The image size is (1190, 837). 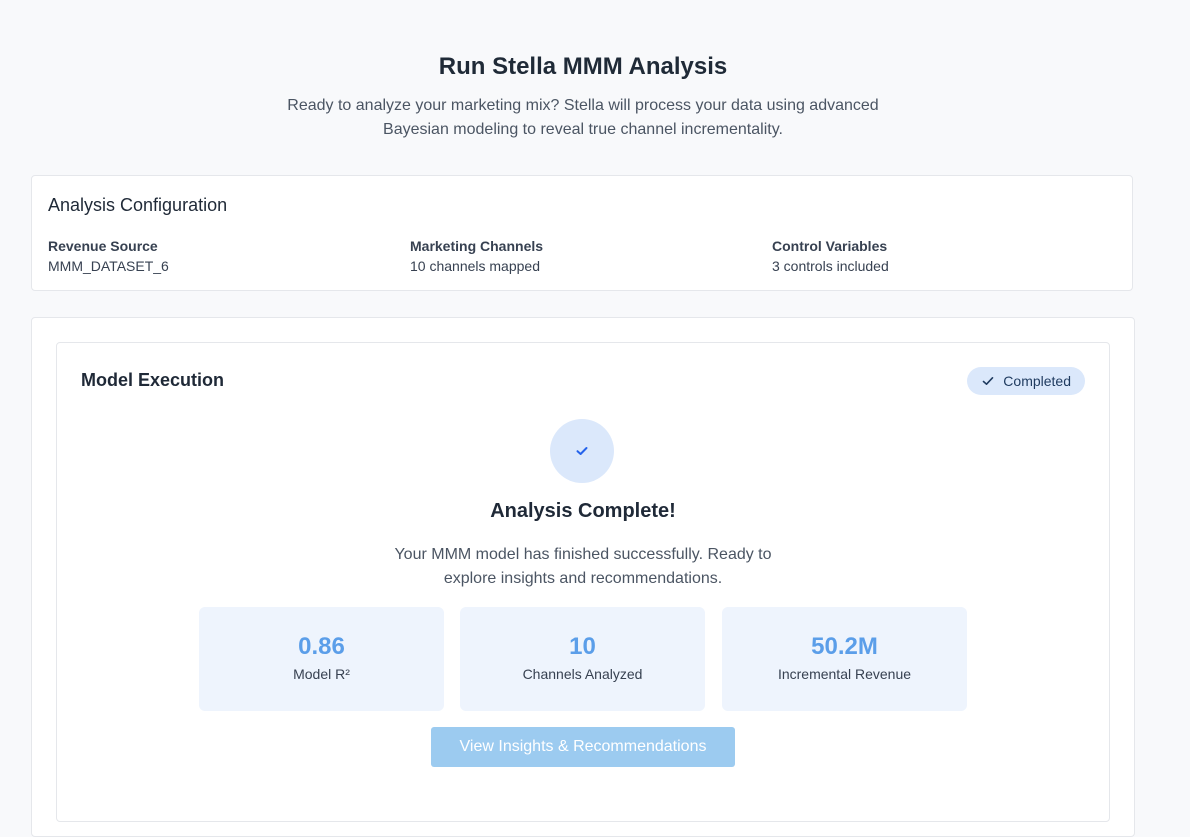 What do you see at coordinates (1037, 381) in the screenshot?
I see `status-label: Completed` at bounding box center [1037, 381].